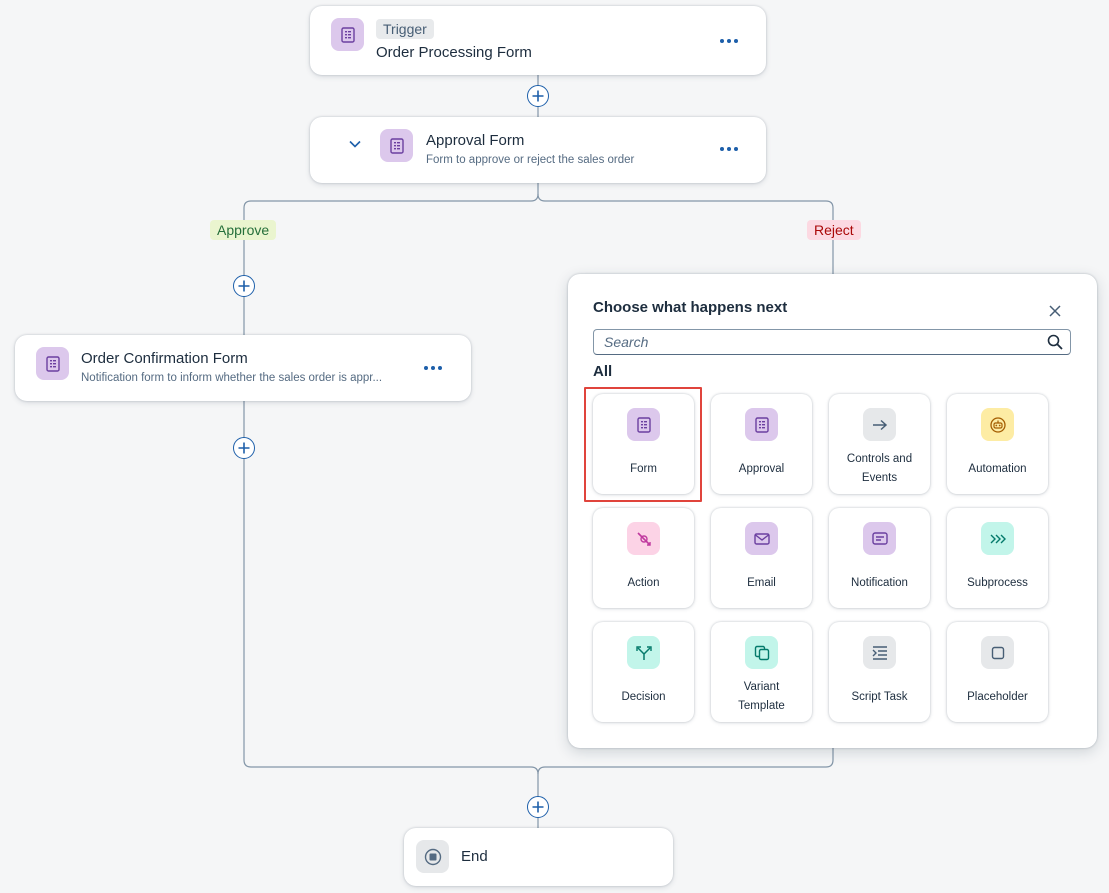 The width and height of the screenshot is (1109, 893). I want to click on end-card: End, so click(538, 857).